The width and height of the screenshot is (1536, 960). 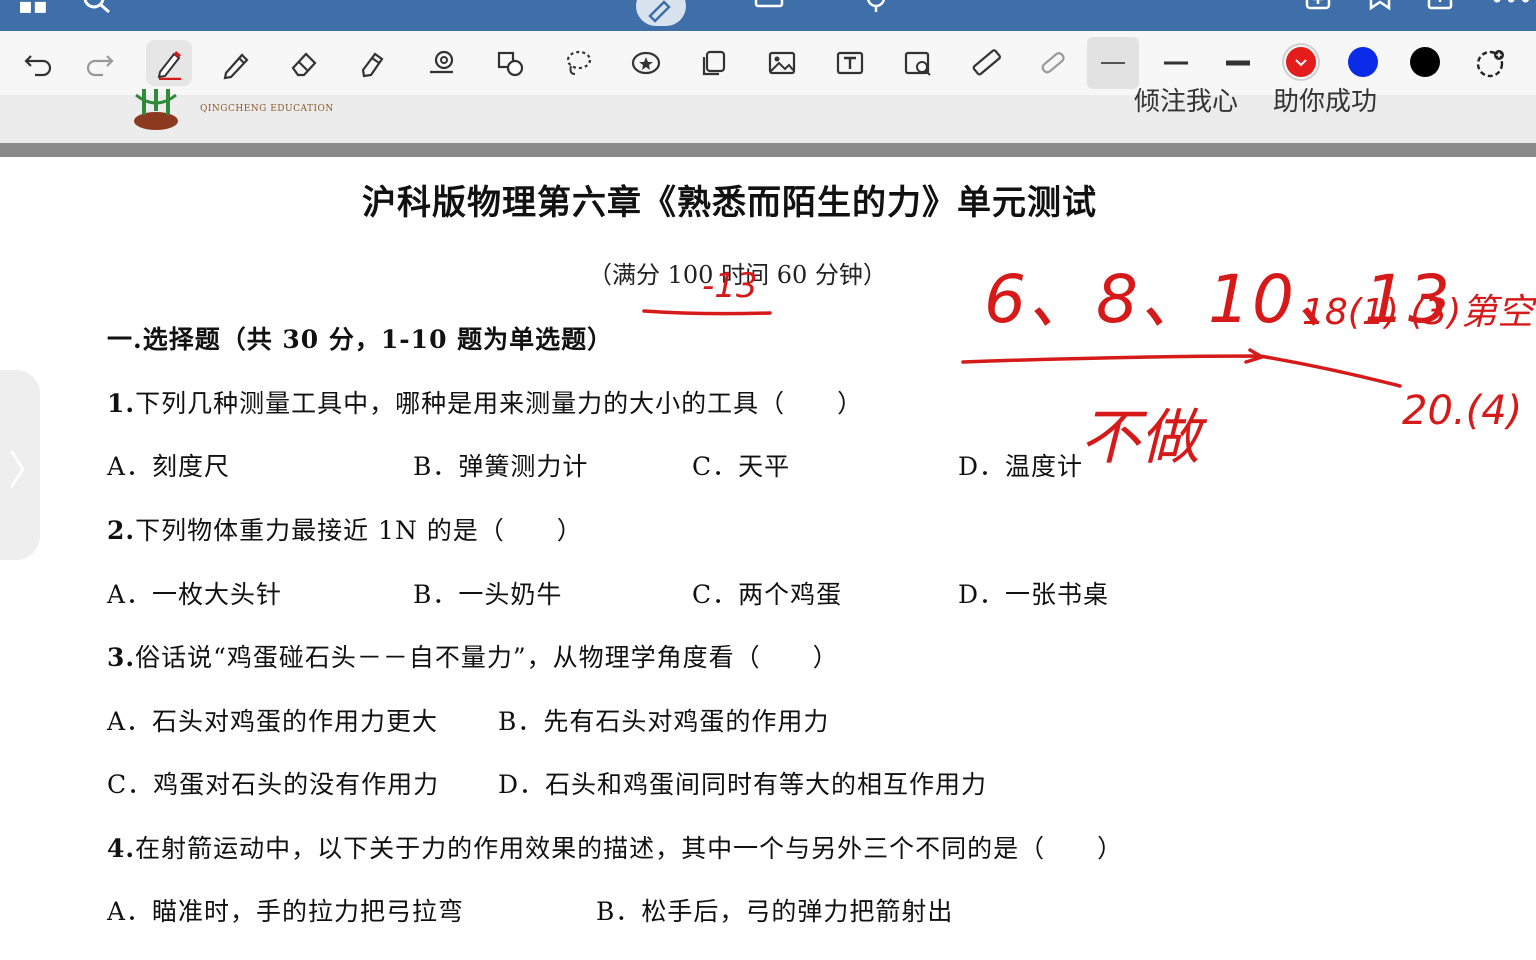 What do you see at coordinates (918, 63) in the screenshot?
I see `scan-image-icon` at bounding box center [918, 63].